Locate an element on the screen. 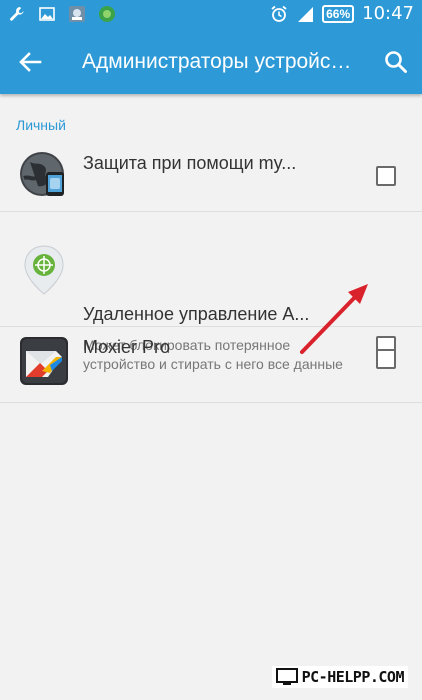 This screenshot has height=700, width=422. arrow-left-icon is located at coordinates (30, 62).